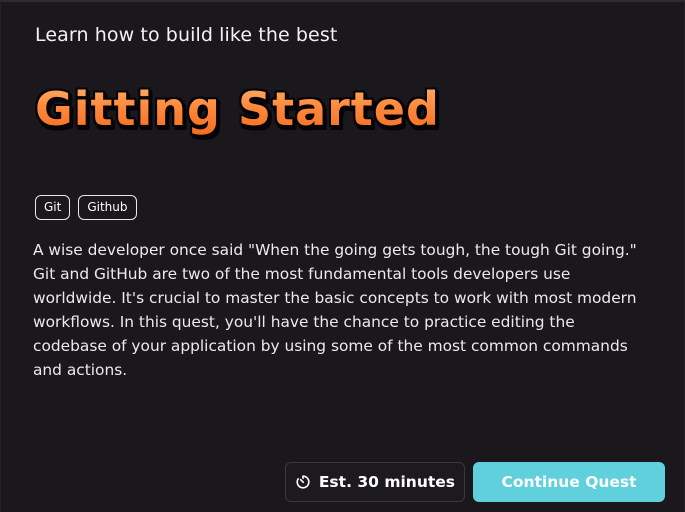 The width and height of the screenshot is (685, 512). Describe the element at coordinates (569, 482) in the screenshot. I see `continue-quest-button: Continue Quest` at that location.